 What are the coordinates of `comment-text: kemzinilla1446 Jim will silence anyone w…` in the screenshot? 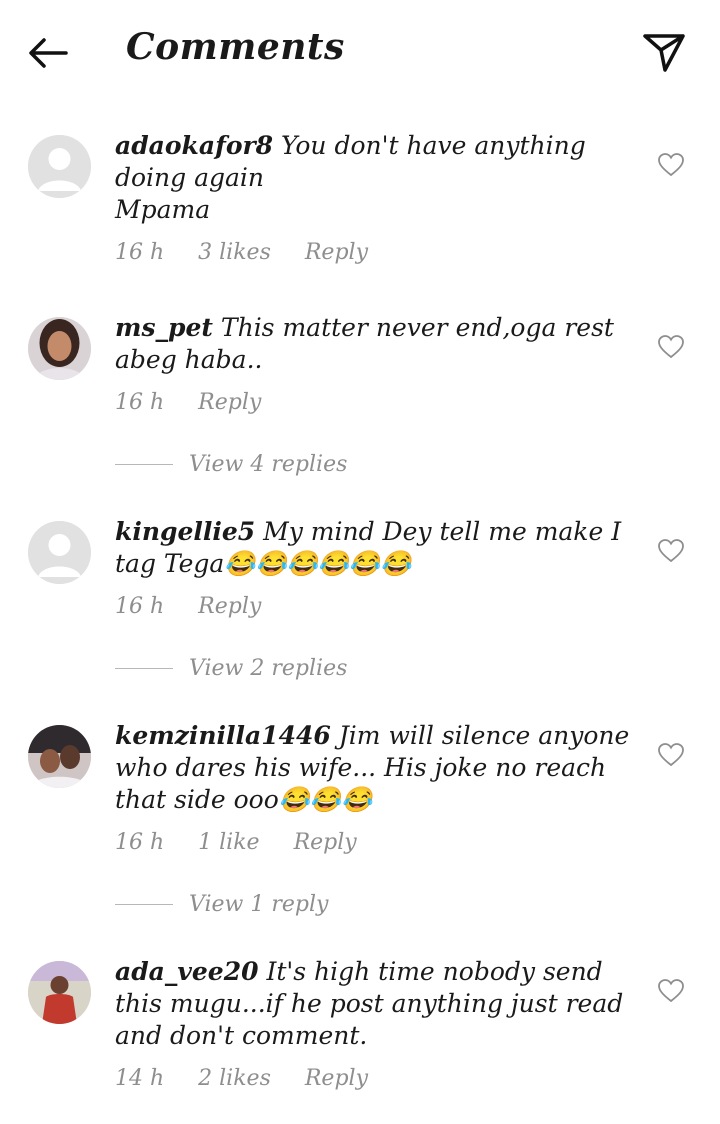 It's located at (377, 768).